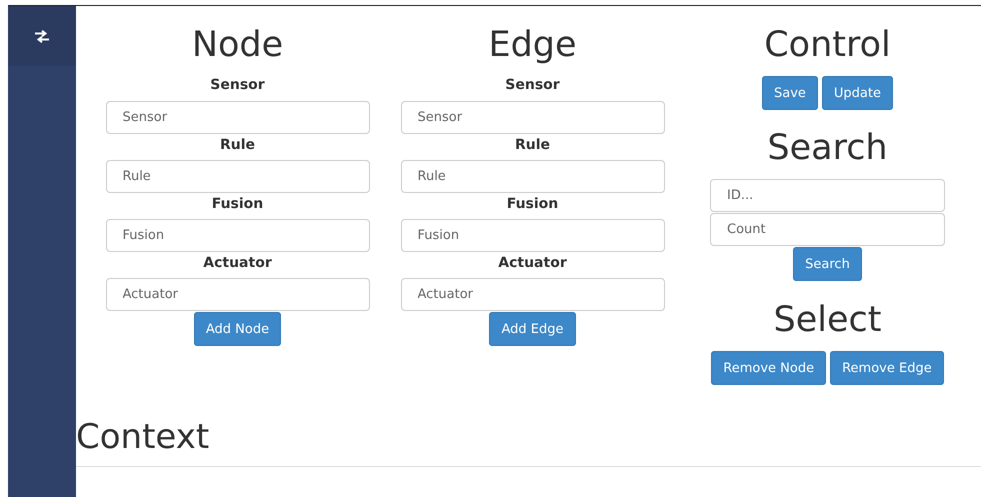 The image size is (981, 497). I want to click on swap-arrows-icon, so click(42, 36).